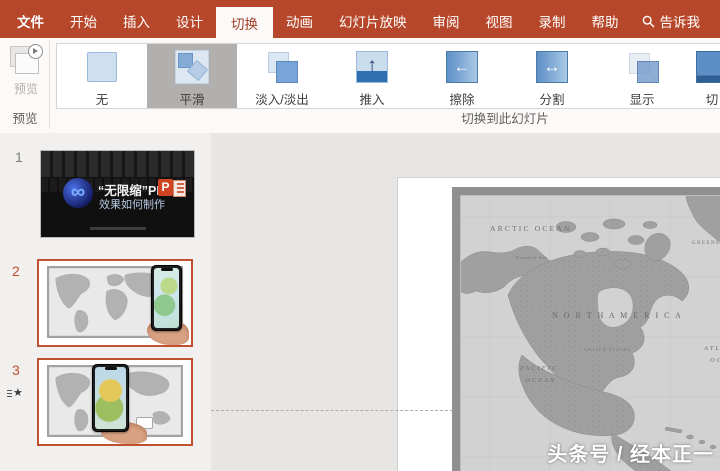 This screenshot has height=471, width=720. I want to click on infinity-logo: ∞, so click(78, 193).